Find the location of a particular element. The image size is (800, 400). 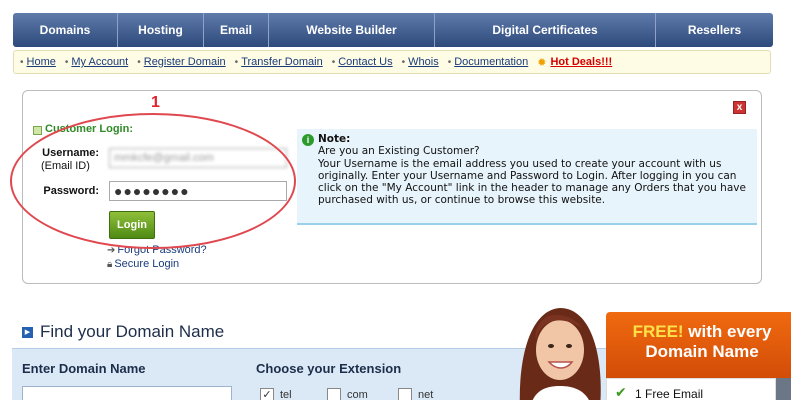

domain-name-input is located at coordinates (127, 393).